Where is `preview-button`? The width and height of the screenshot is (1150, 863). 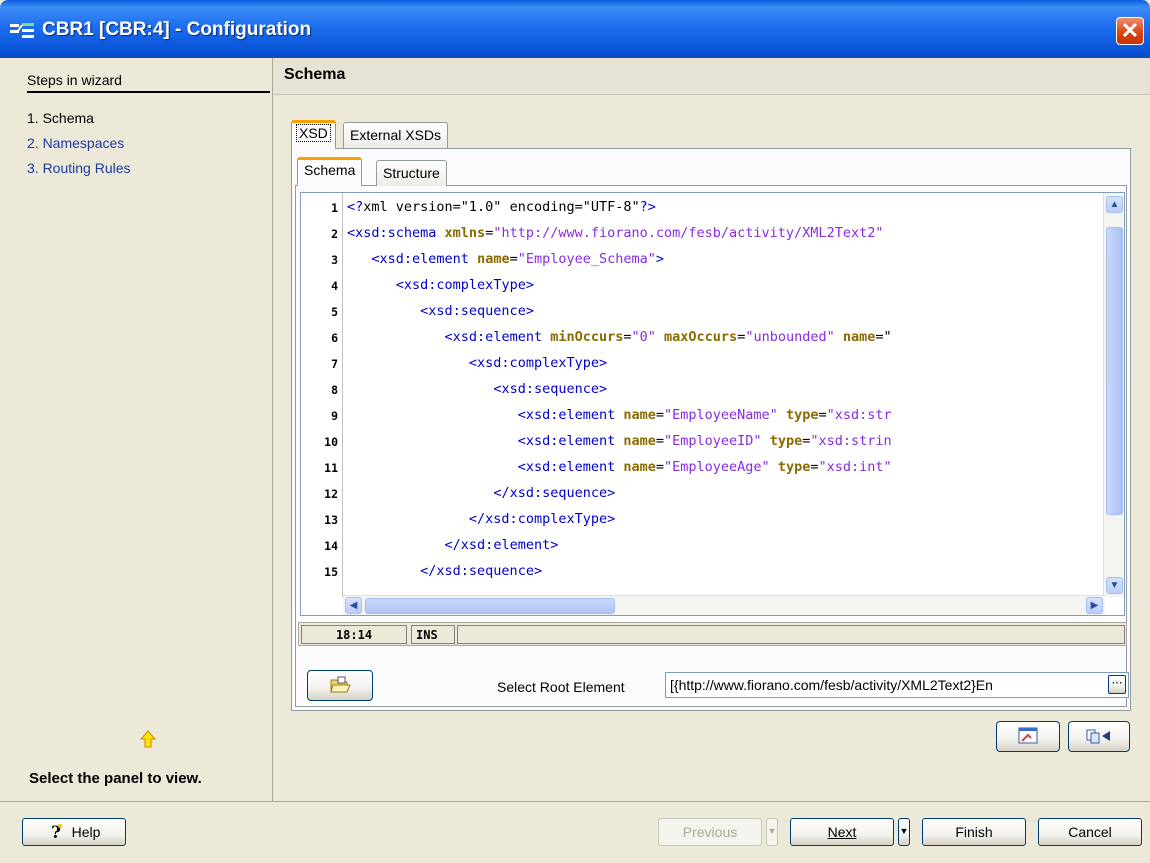 preview-button is located at coordinates (1028, 736).